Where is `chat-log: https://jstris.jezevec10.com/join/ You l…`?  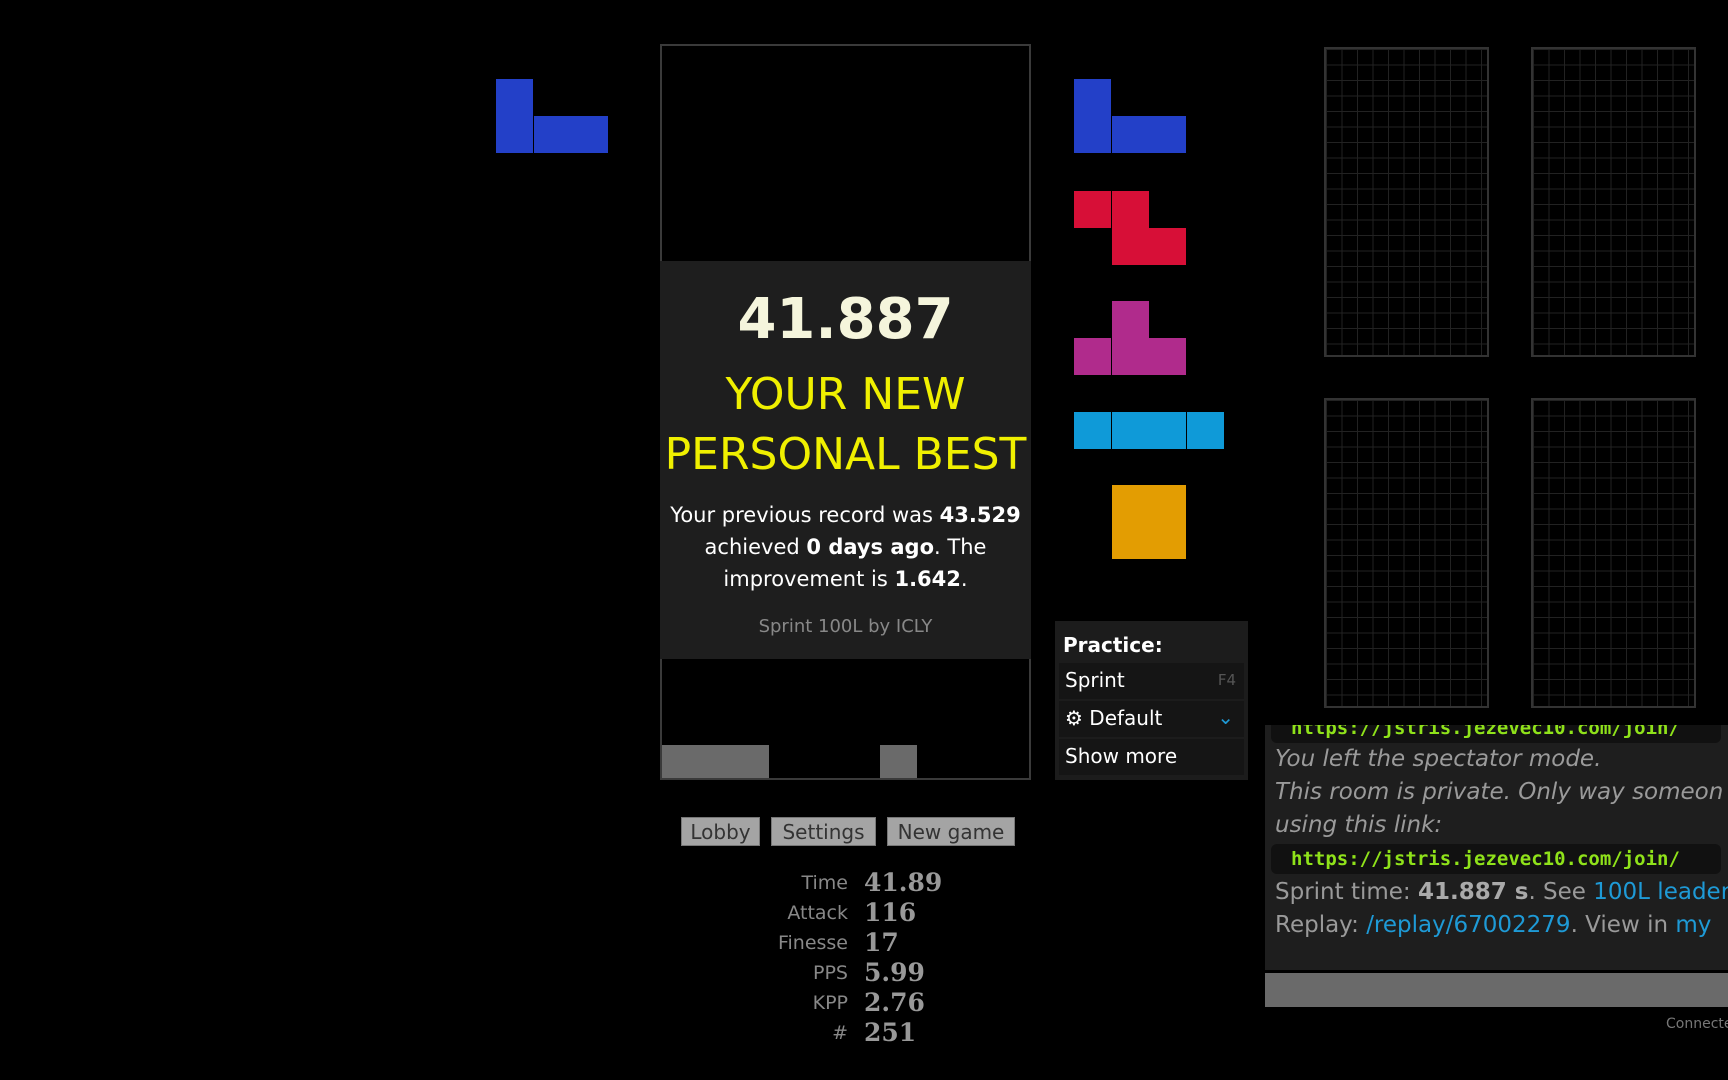
chat-log: https://jstris.jezevec10.com/join/ You l… is located at coordinates (1496, 847).